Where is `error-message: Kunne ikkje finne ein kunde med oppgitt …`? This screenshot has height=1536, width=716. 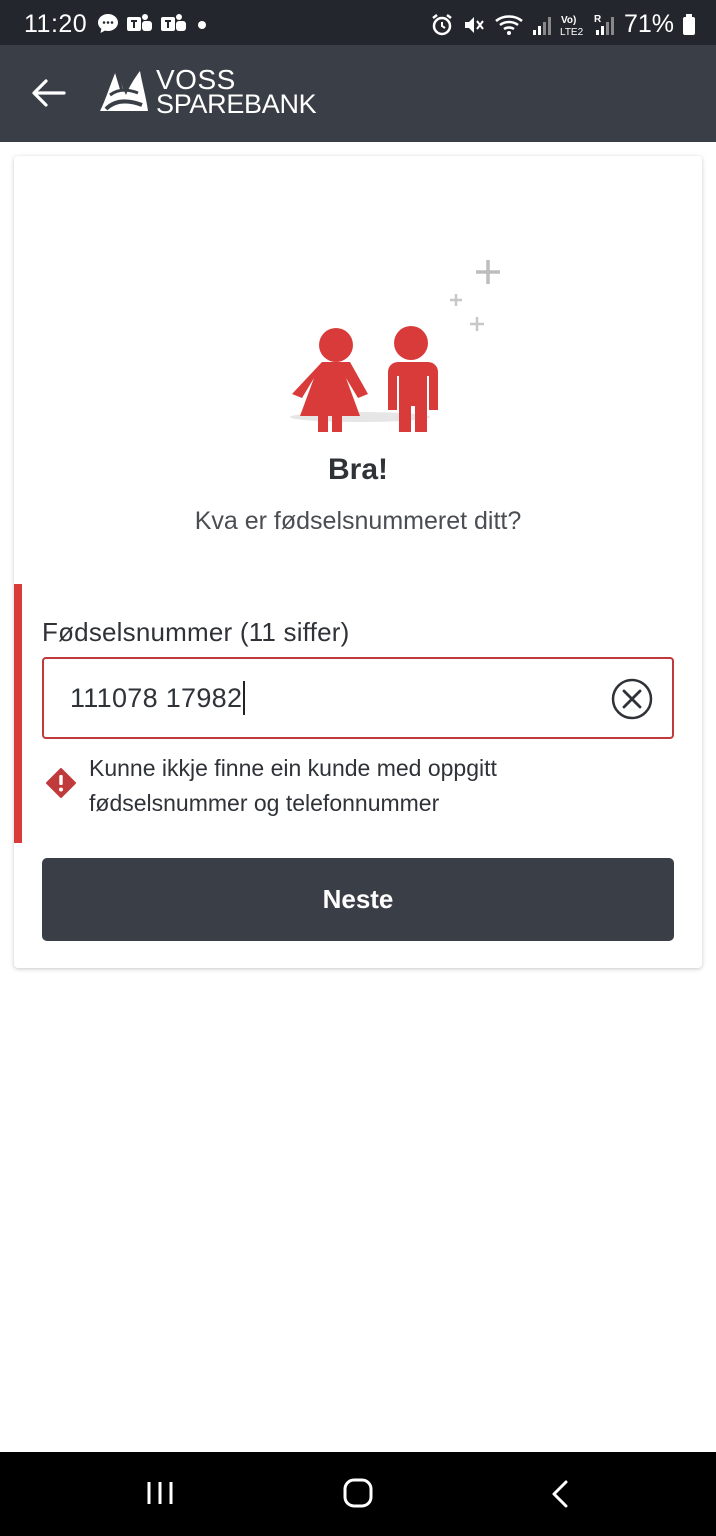 error-message: Kunne ikkje finne ein kunde med oppgitt … is located at coordinates (293, 785).